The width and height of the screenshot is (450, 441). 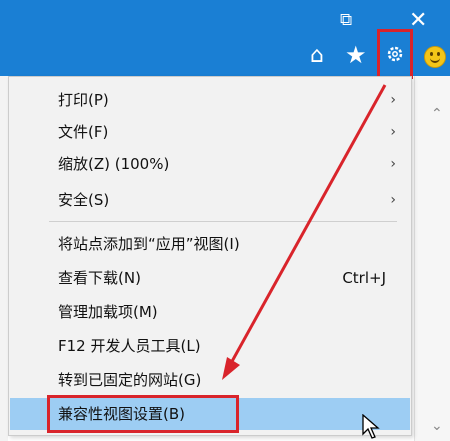 What do you see at coordinates (210, 278) in the screenshot?
I see `menu-item-view-downloads: 查看下载(N) Ctrl+J` at bounding box center [210, 278].